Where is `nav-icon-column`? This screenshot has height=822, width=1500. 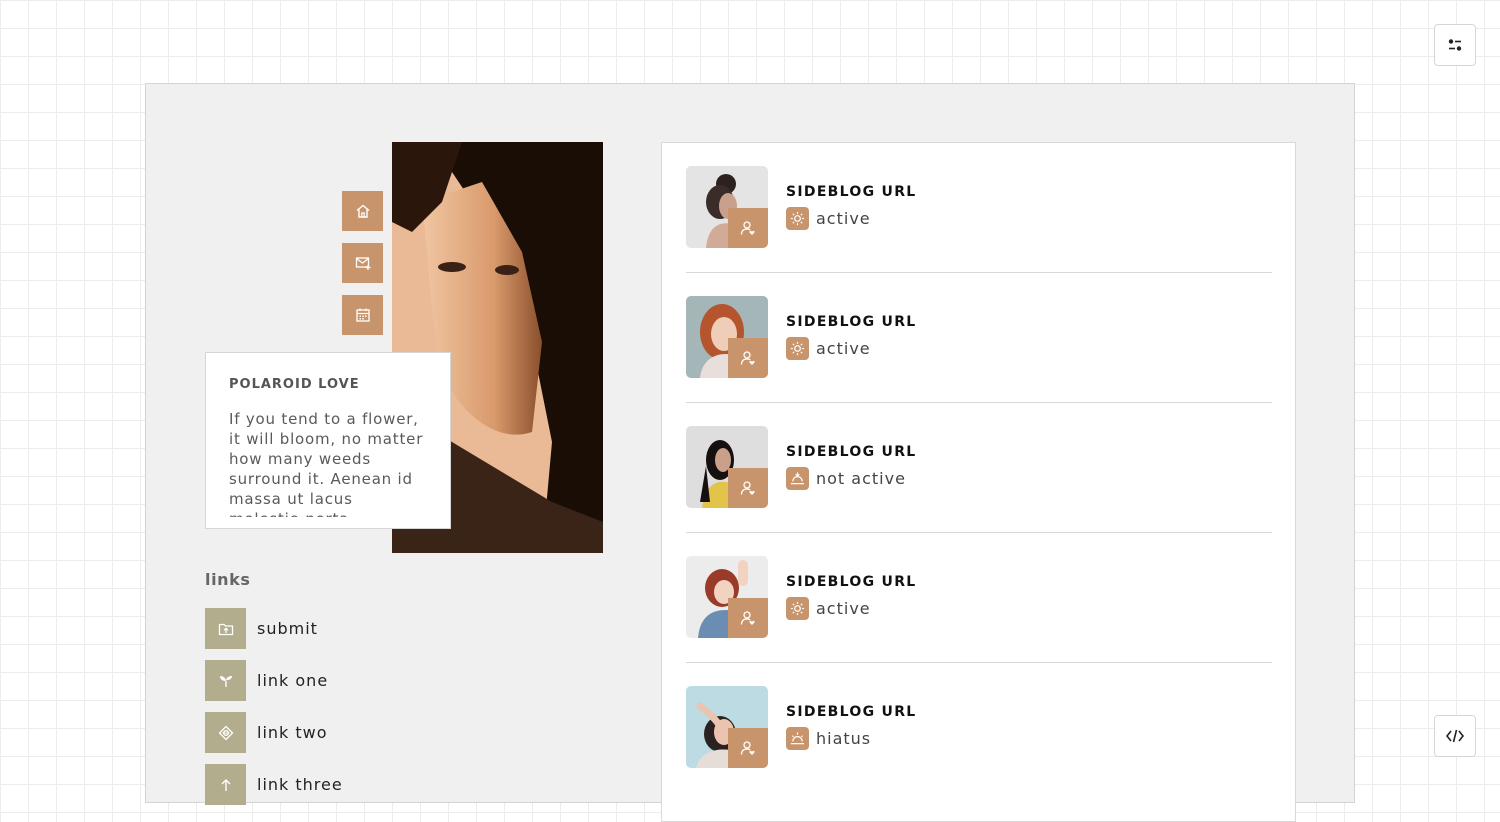 nav-icon-column is located at coordinates (362, 269).